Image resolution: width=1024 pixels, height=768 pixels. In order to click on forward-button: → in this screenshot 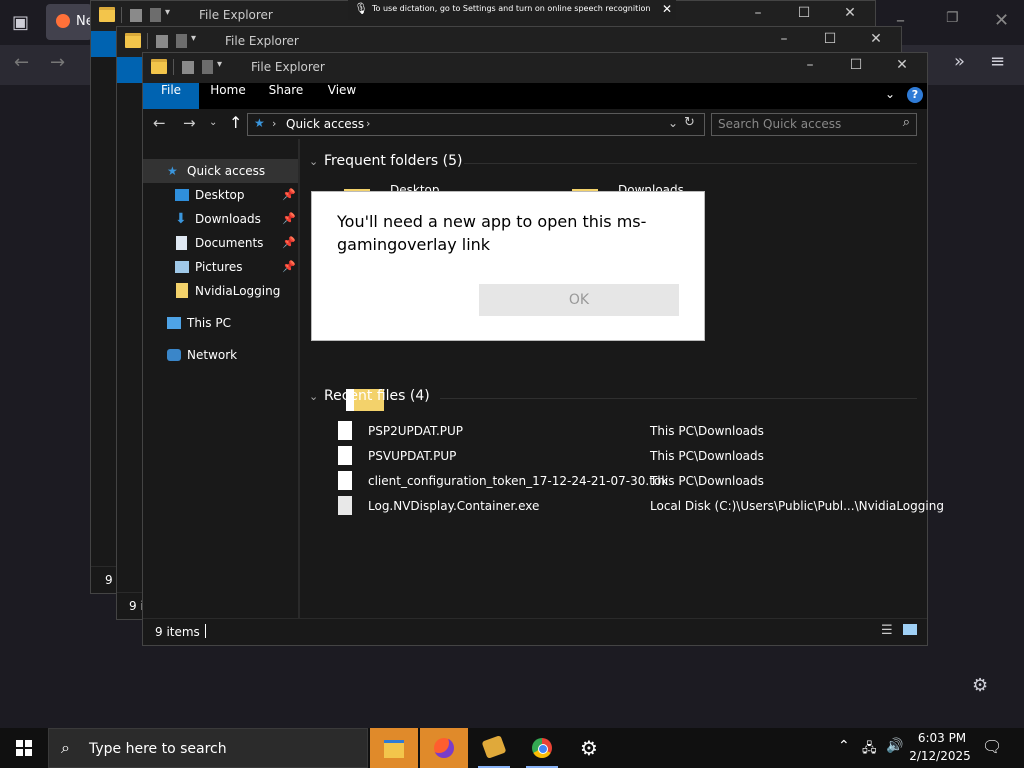, I will do `click(189, 123)`.